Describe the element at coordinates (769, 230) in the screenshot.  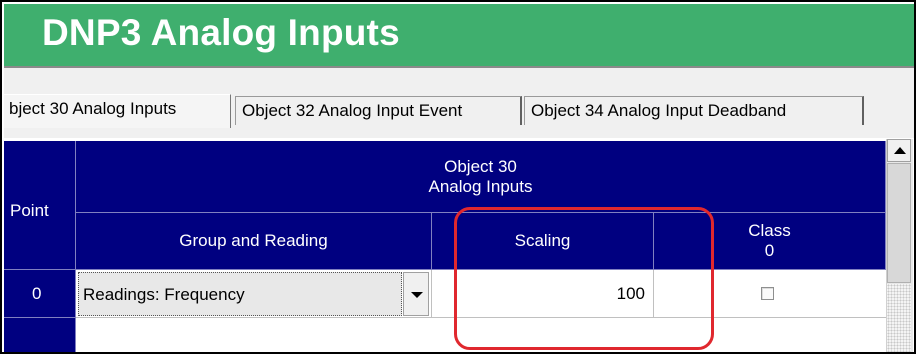
I see `column-header-class-line1: Class` at that location.